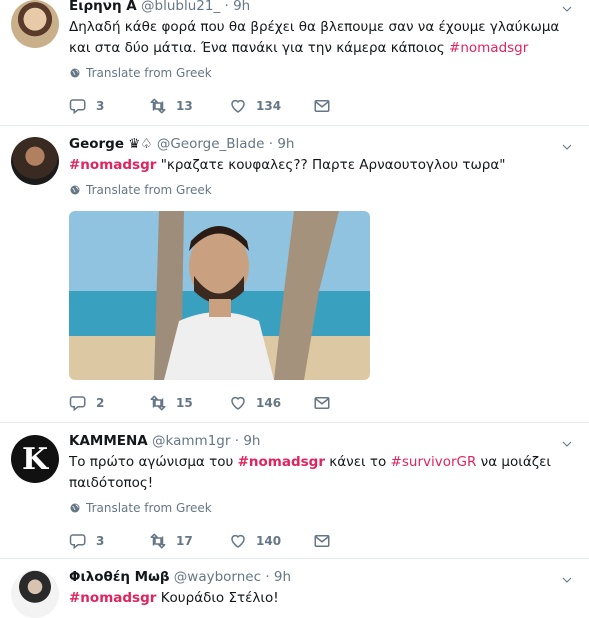 This screenshot has width=589, height=618. Describe the element at coordinates (217, 598) in the screenshot. I see `tweet-text-body: Κουράδιο Στέλιο!` at that location.